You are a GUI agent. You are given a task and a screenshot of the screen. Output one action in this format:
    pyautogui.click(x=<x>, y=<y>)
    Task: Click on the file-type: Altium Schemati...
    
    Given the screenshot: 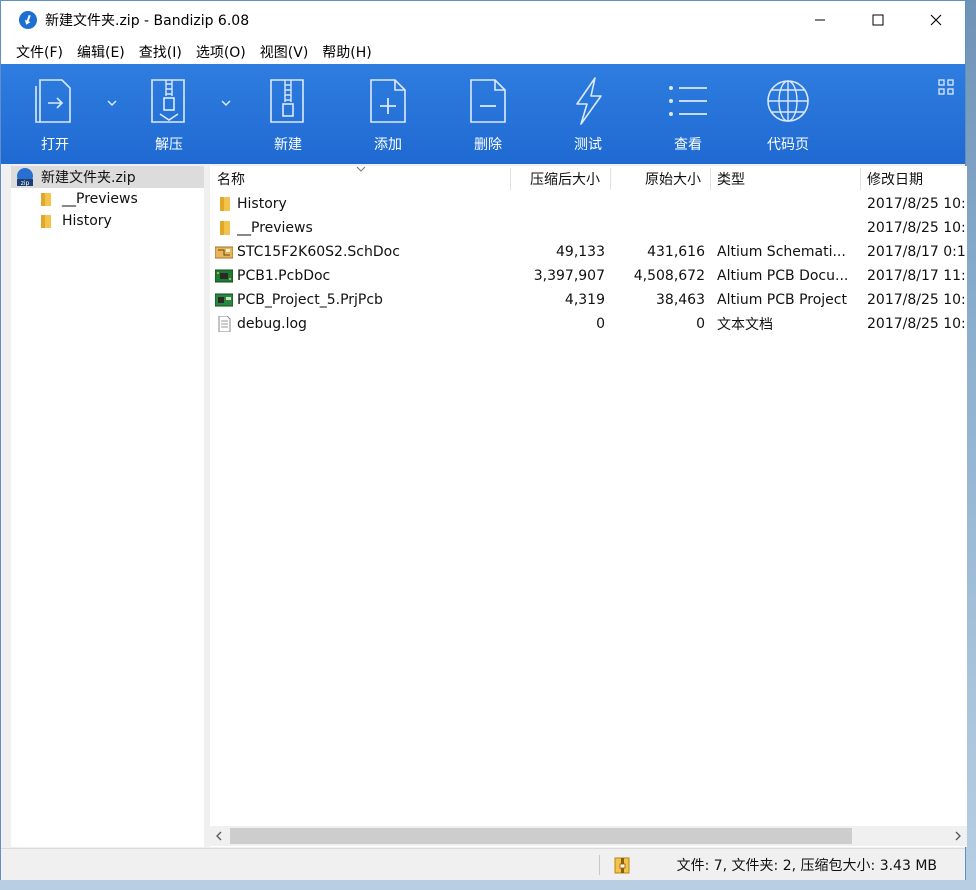 What is the action you would take?
    pyautogui.click(x=781, y=252)
    